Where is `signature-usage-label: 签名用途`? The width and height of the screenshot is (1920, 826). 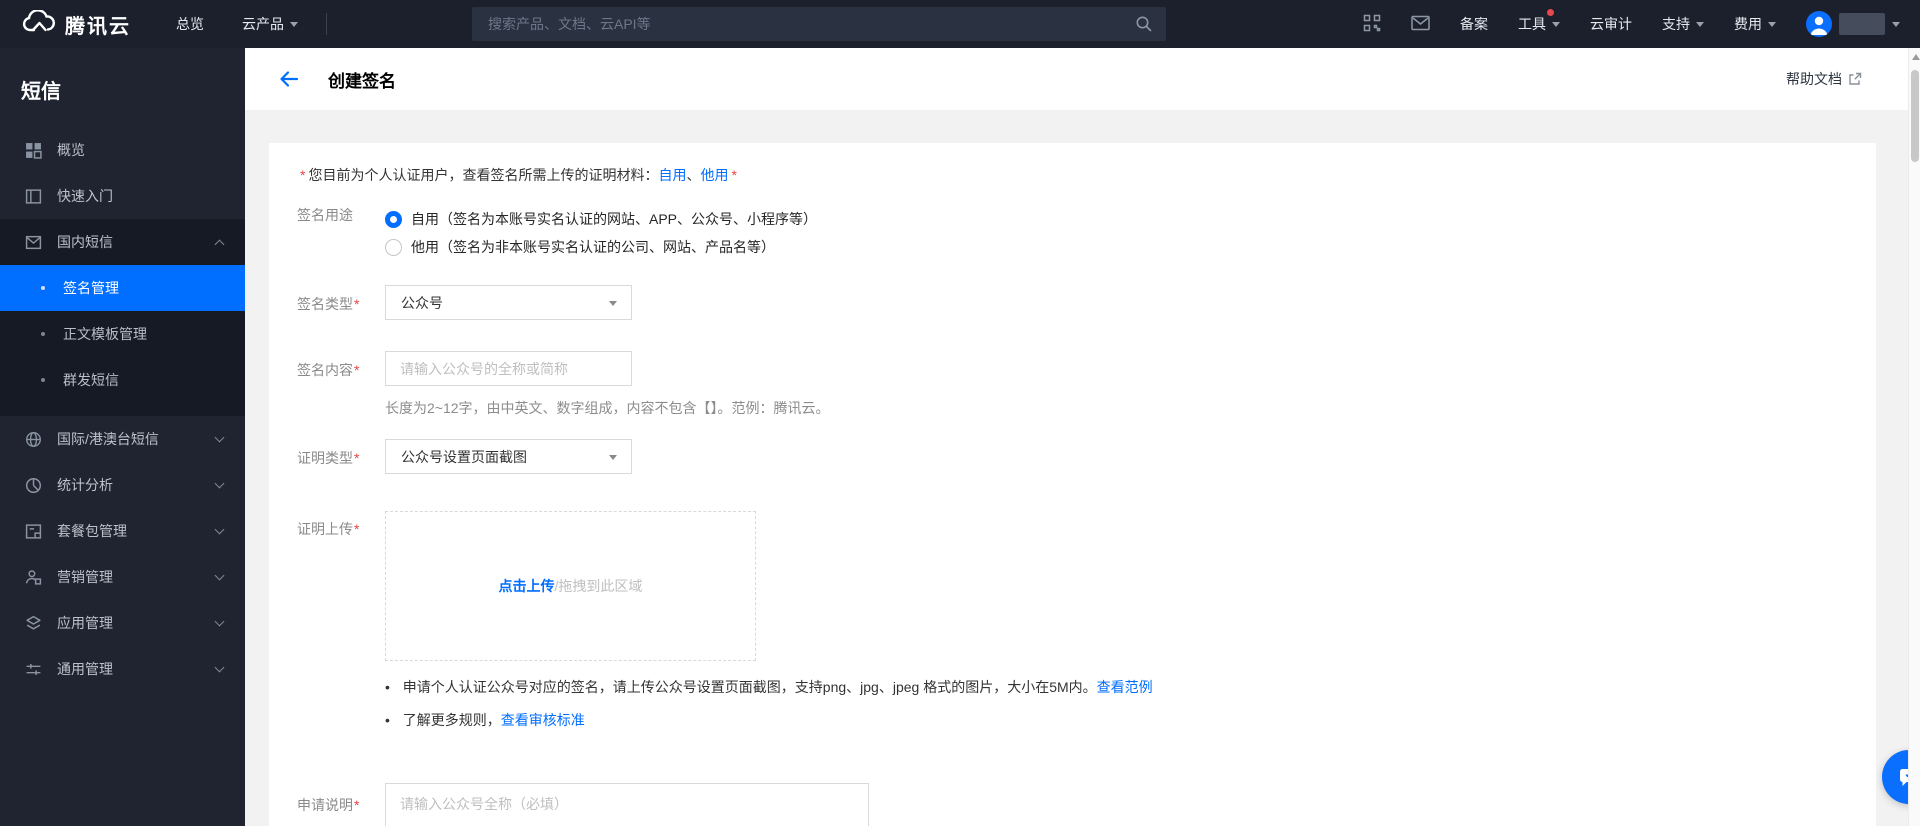
signature-usage-label: 签名用途 is located at coordinates (325, 215).